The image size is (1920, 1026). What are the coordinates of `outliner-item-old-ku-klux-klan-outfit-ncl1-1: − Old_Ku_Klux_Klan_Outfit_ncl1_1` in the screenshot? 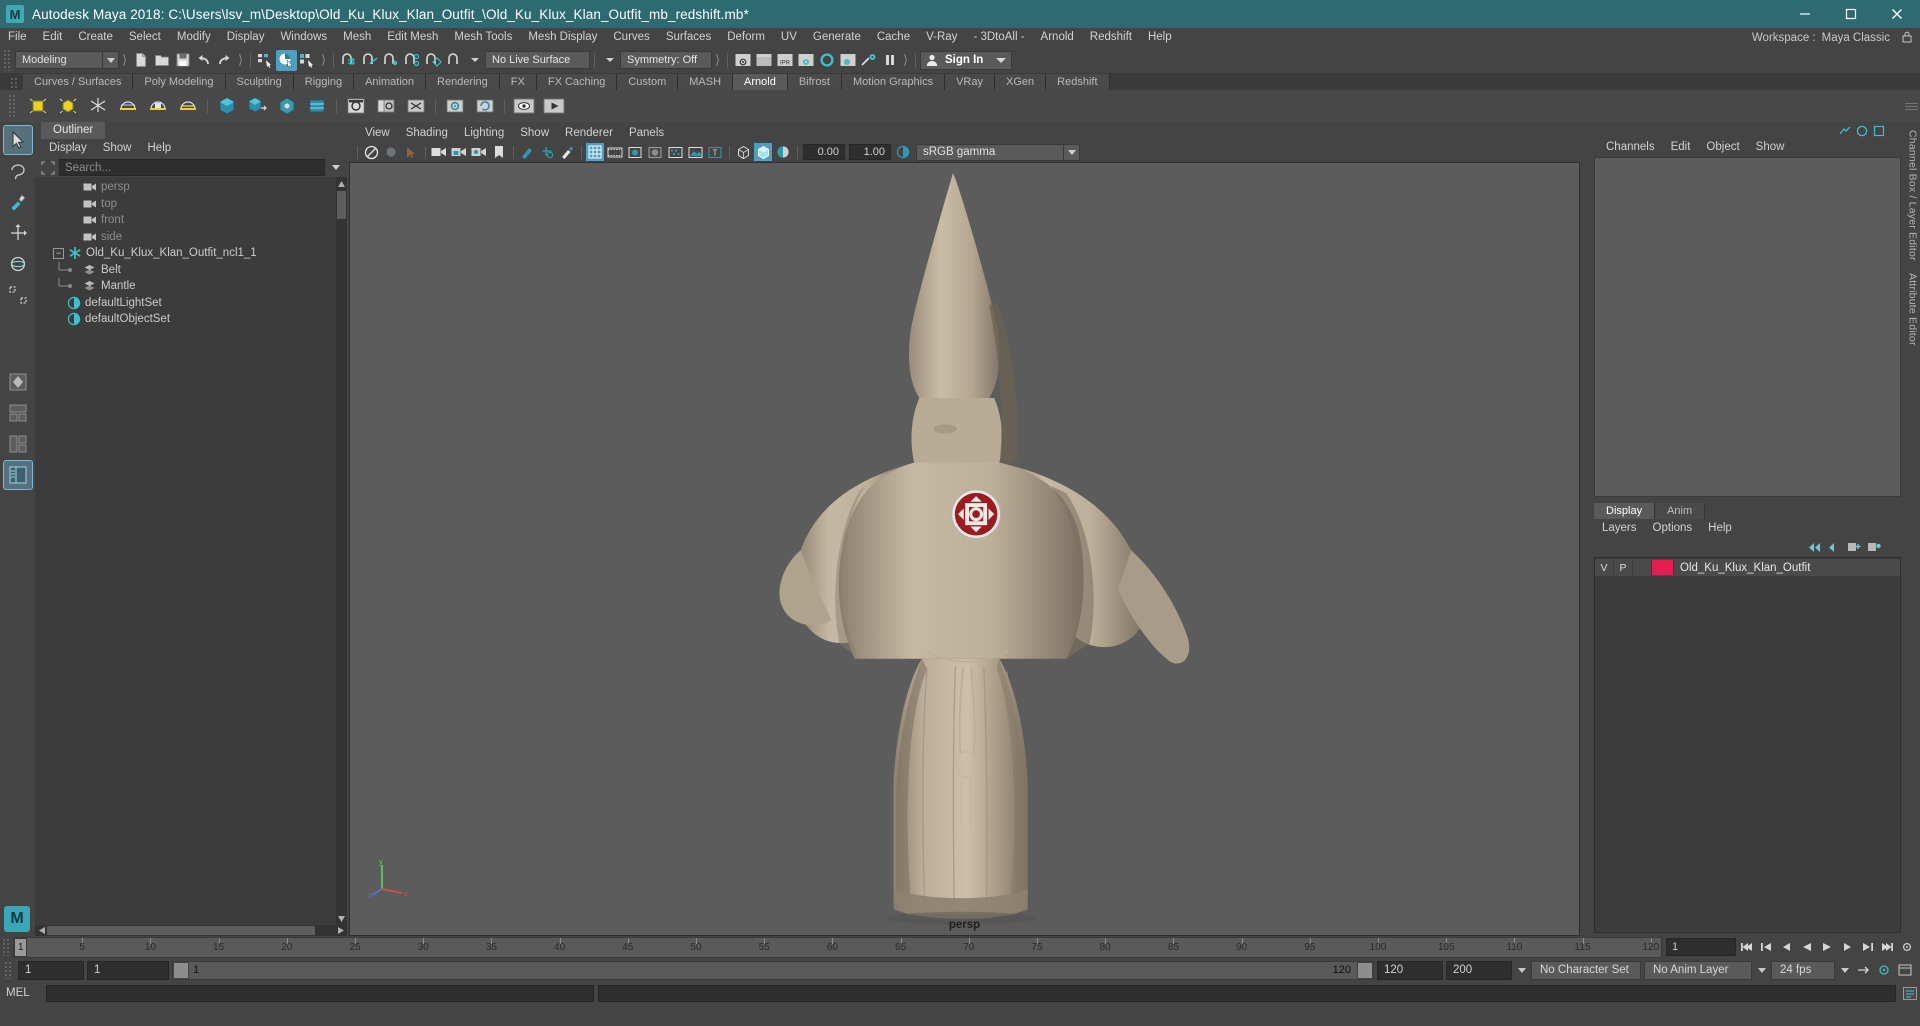 It's located at (191, 253).